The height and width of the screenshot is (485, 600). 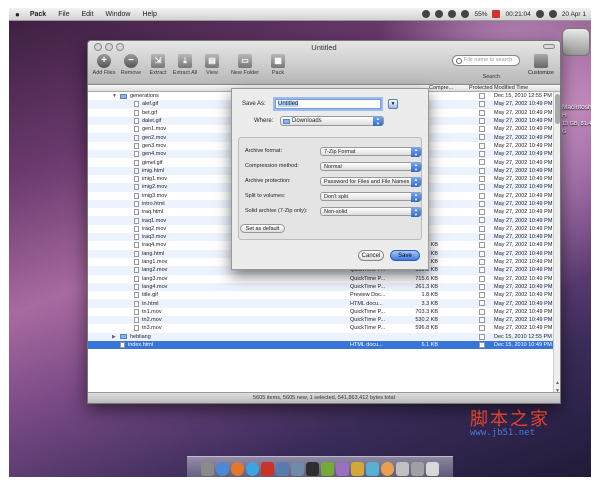 I want to click on hard-drive-icon, so click(x=576, y=42).